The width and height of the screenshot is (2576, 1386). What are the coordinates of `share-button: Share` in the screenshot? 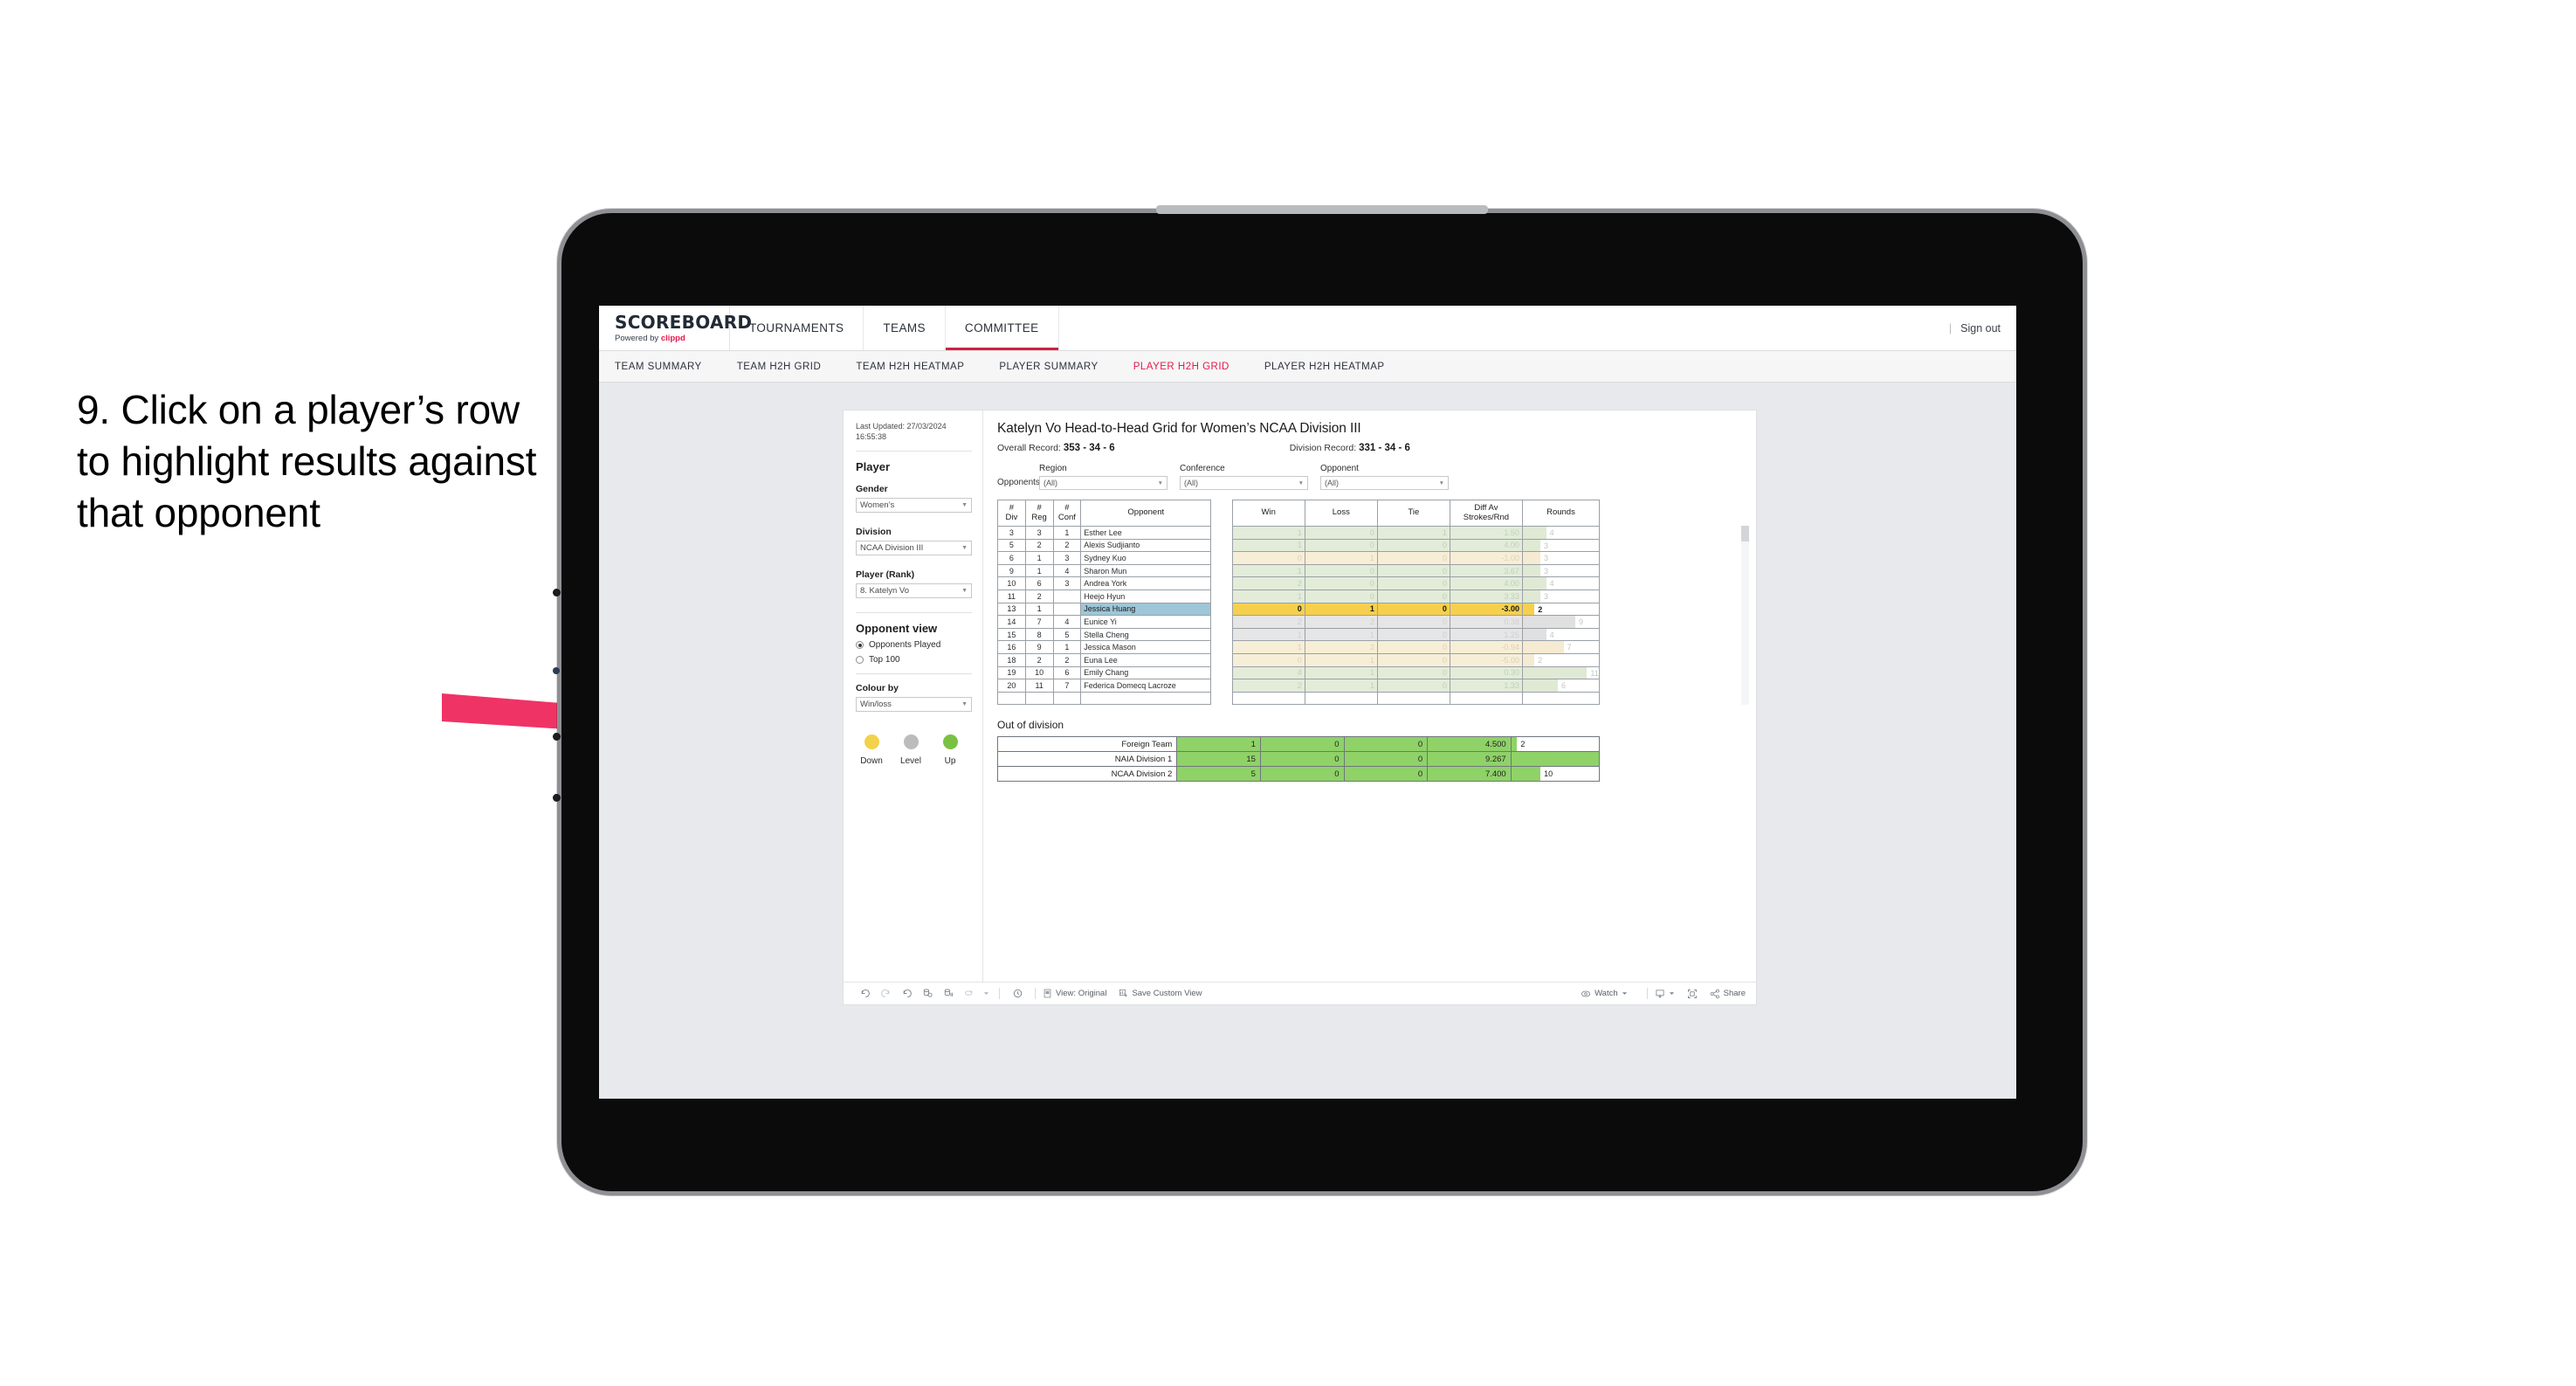 It's located at (1728, 994).